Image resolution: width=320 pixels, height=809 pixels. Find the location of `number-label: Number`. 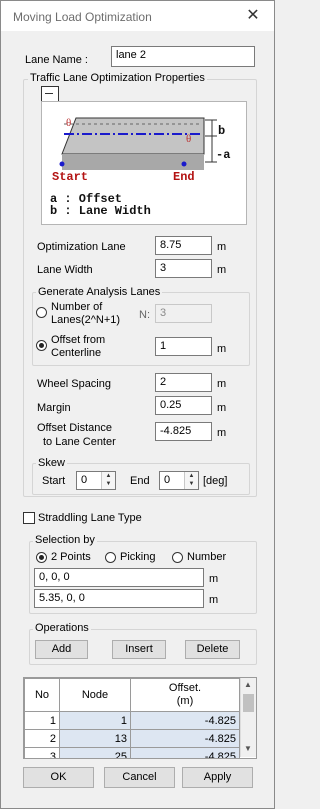

number-label: Number is located at coordinates (207, 557).